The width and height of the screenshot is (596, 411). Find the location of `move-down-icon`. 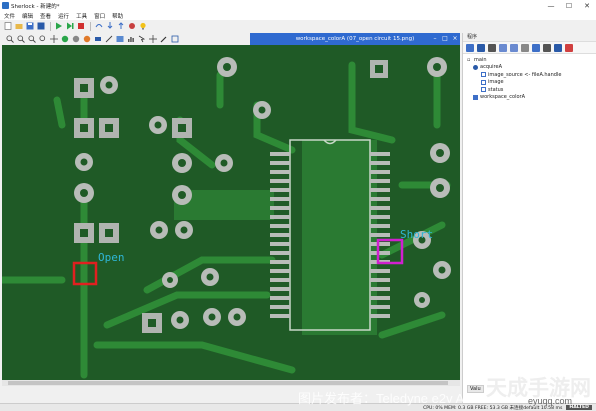

move-down-icon is located at coordinates (514, 47).